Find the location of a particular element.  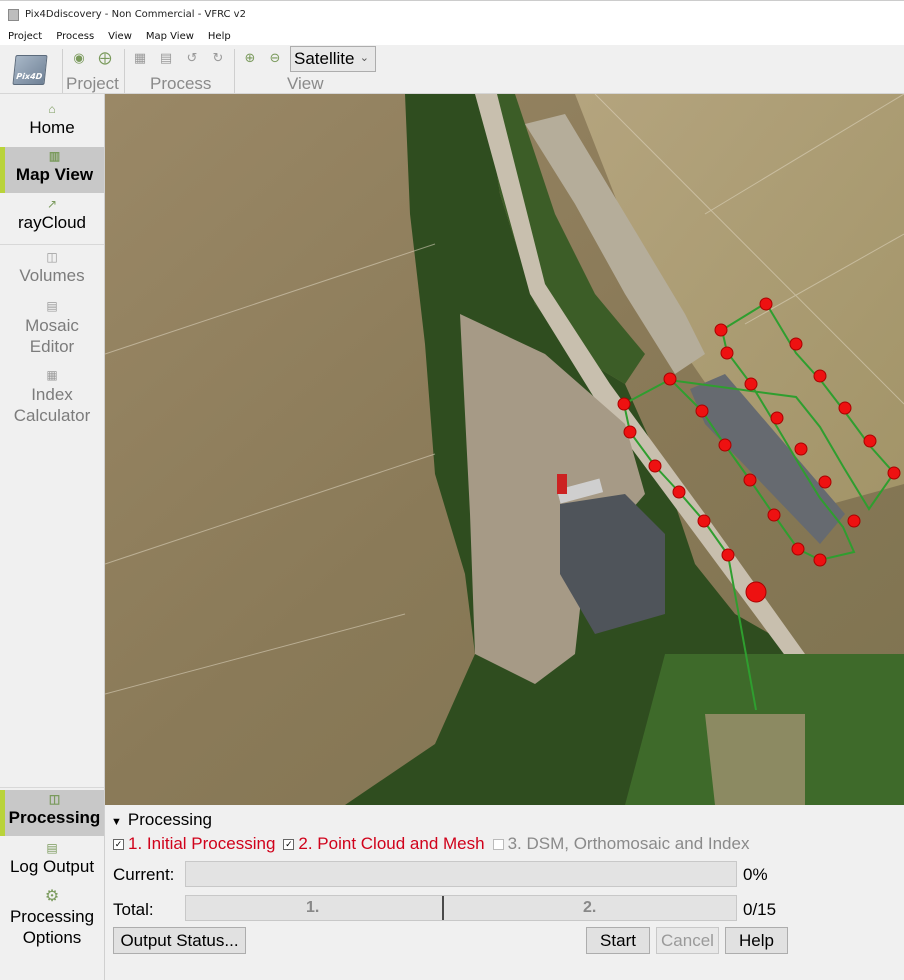

map-view-select: Satellite ⌄ is located at coordinates (333, 59).